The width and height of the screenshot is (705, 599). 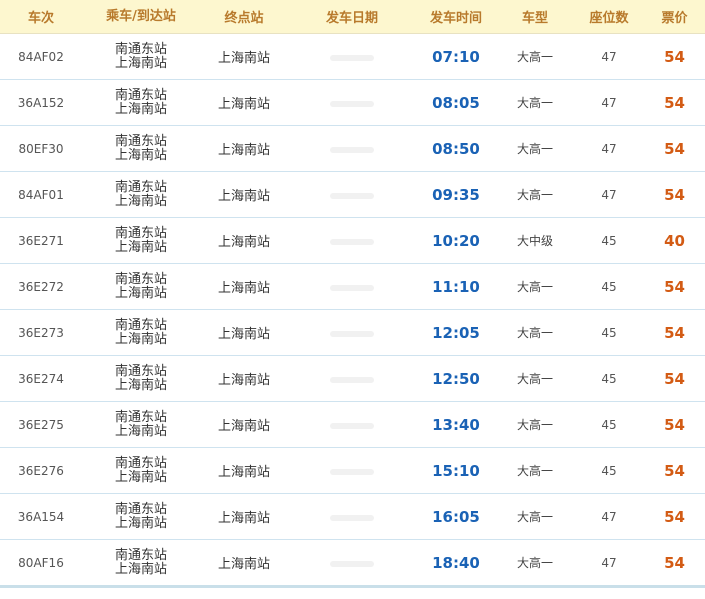 I want to click on header-destination: 终点站, so click(x=244, y=18).